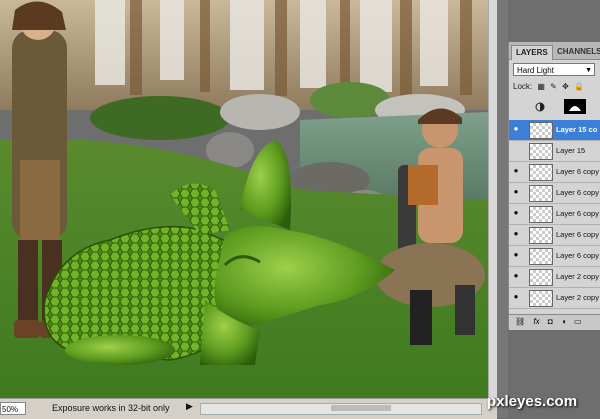 The height and width of the screenshot is (419, 600). What do you see at coordinates (536, 321) in the screenshot?
I see `fx-icon: fx` at bounding box center [536, 321].